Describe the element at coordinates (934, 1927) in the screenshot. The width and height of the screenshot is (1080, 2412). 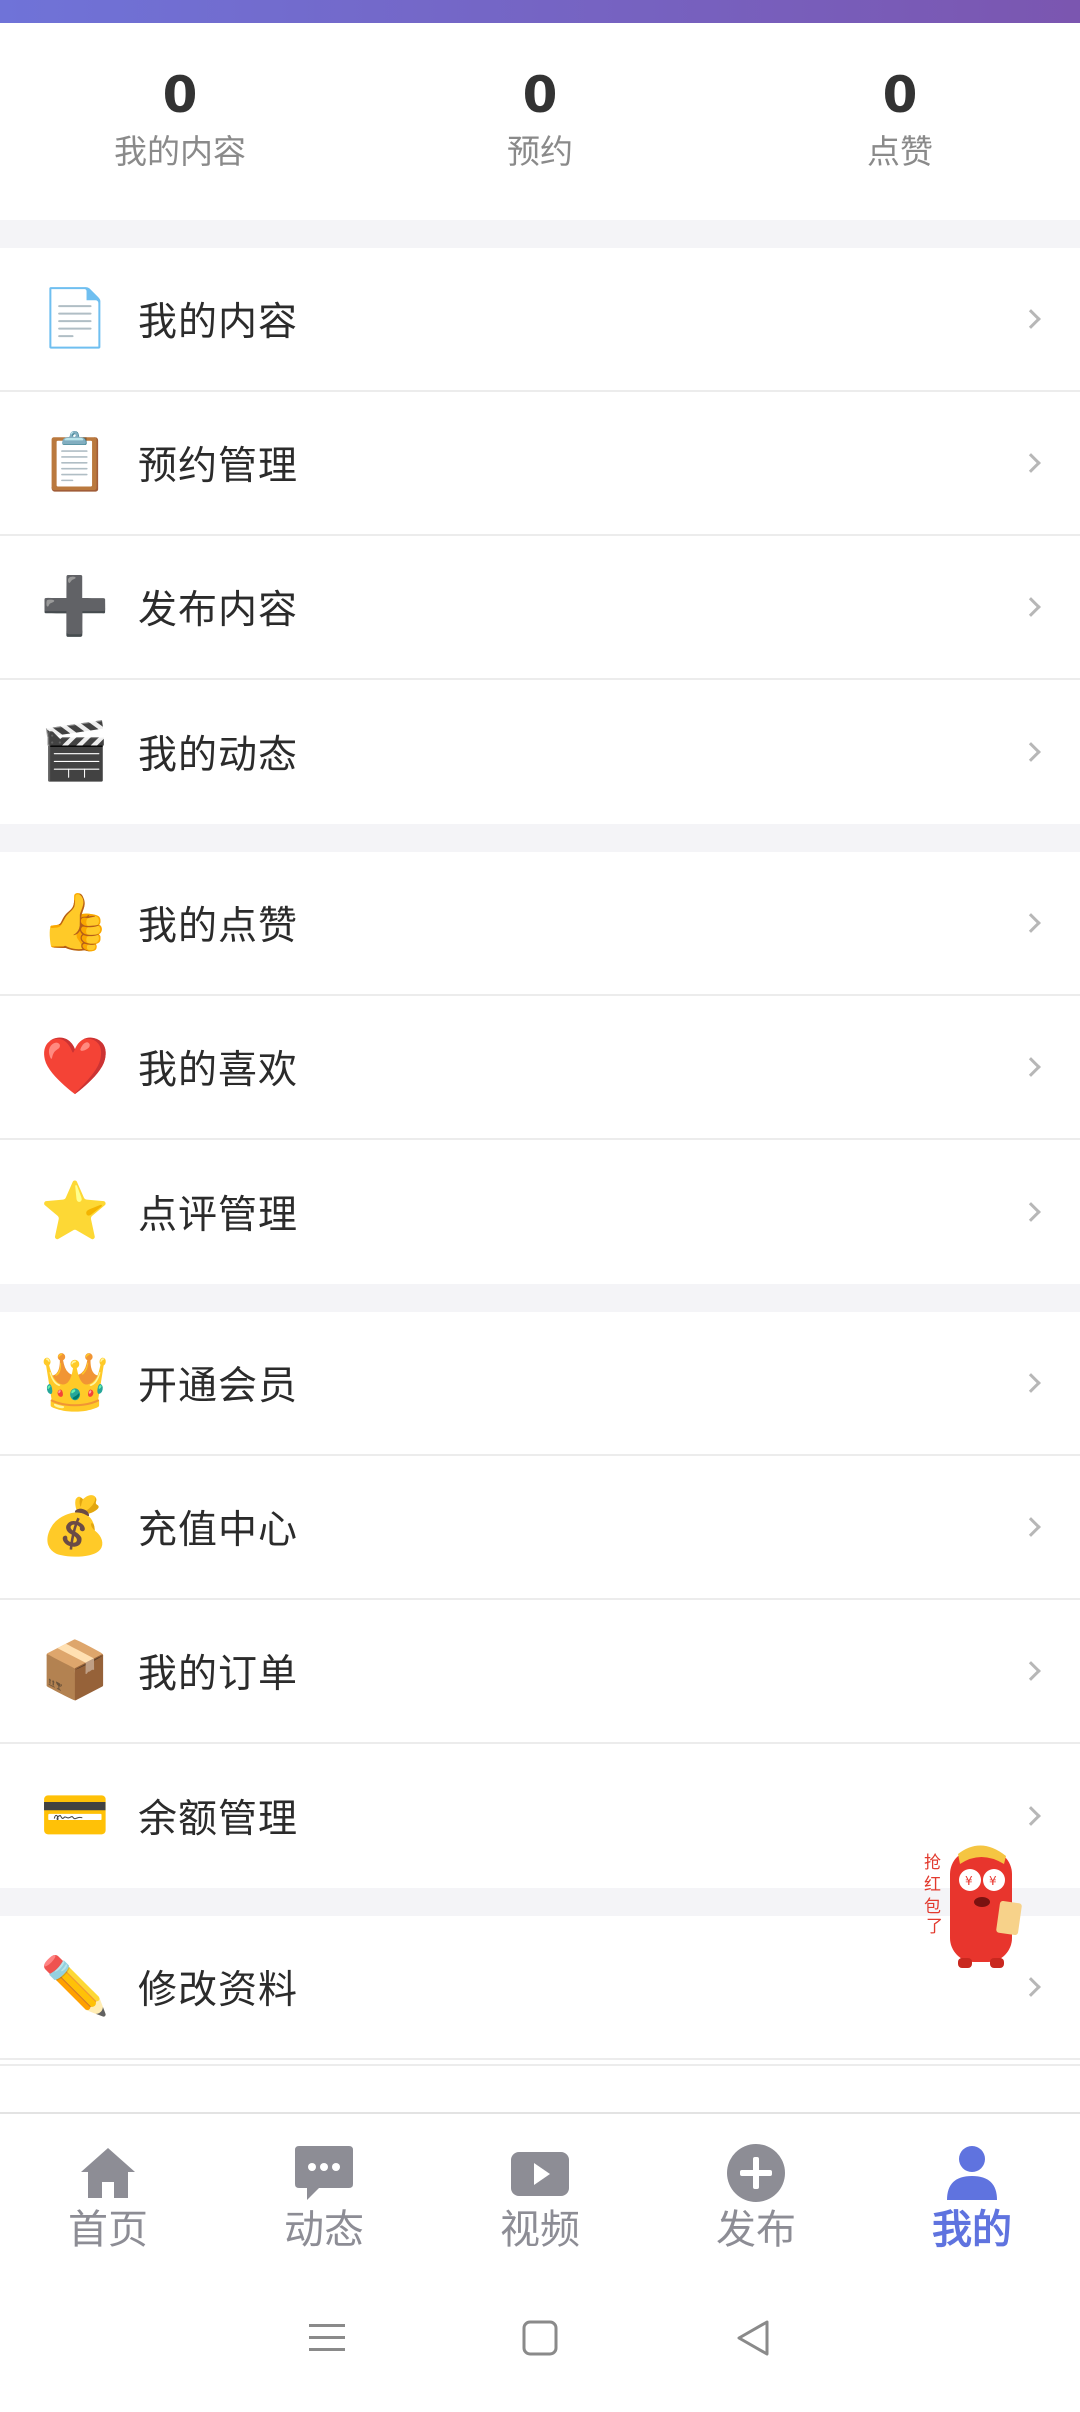
I see `svg-text: 了` at that location.